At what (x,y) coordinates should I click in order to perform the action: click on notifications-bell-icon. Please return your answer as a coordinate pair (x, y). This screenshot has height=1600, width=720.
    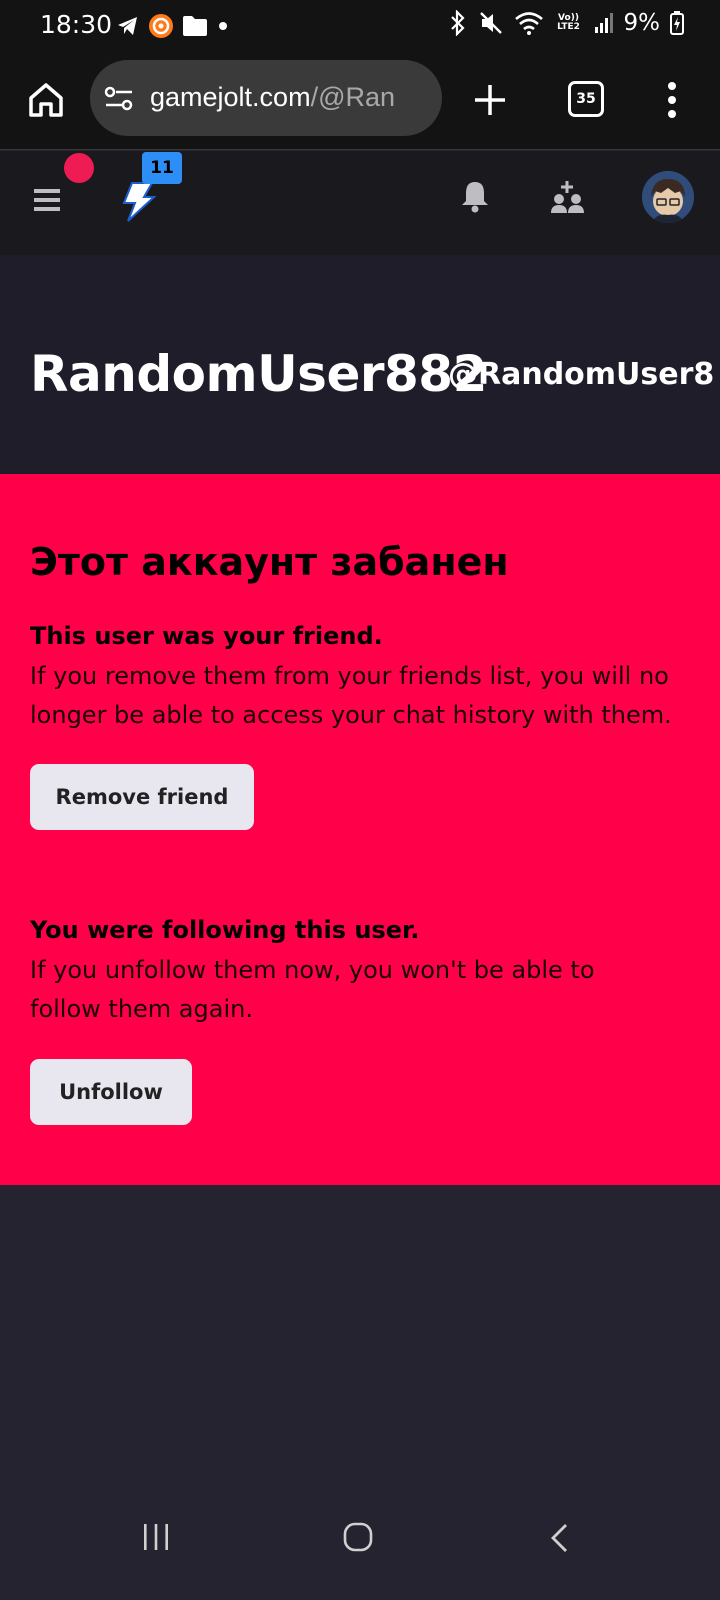
    Looking at the image, I should click on (475, 196).